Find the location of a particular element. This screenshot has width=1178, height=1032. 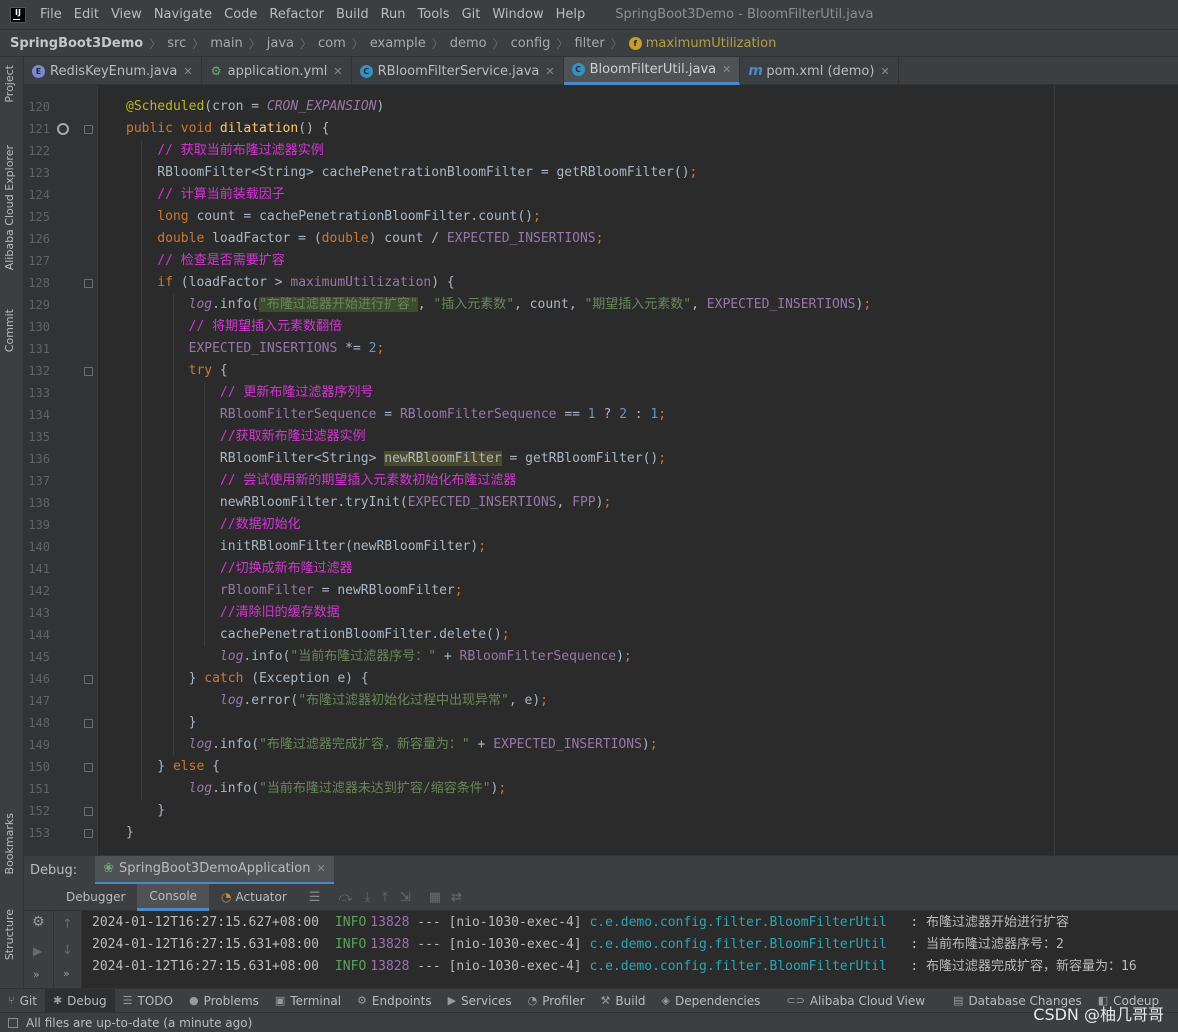

breadcrumb-item: config is located at coordinates (531, 43).